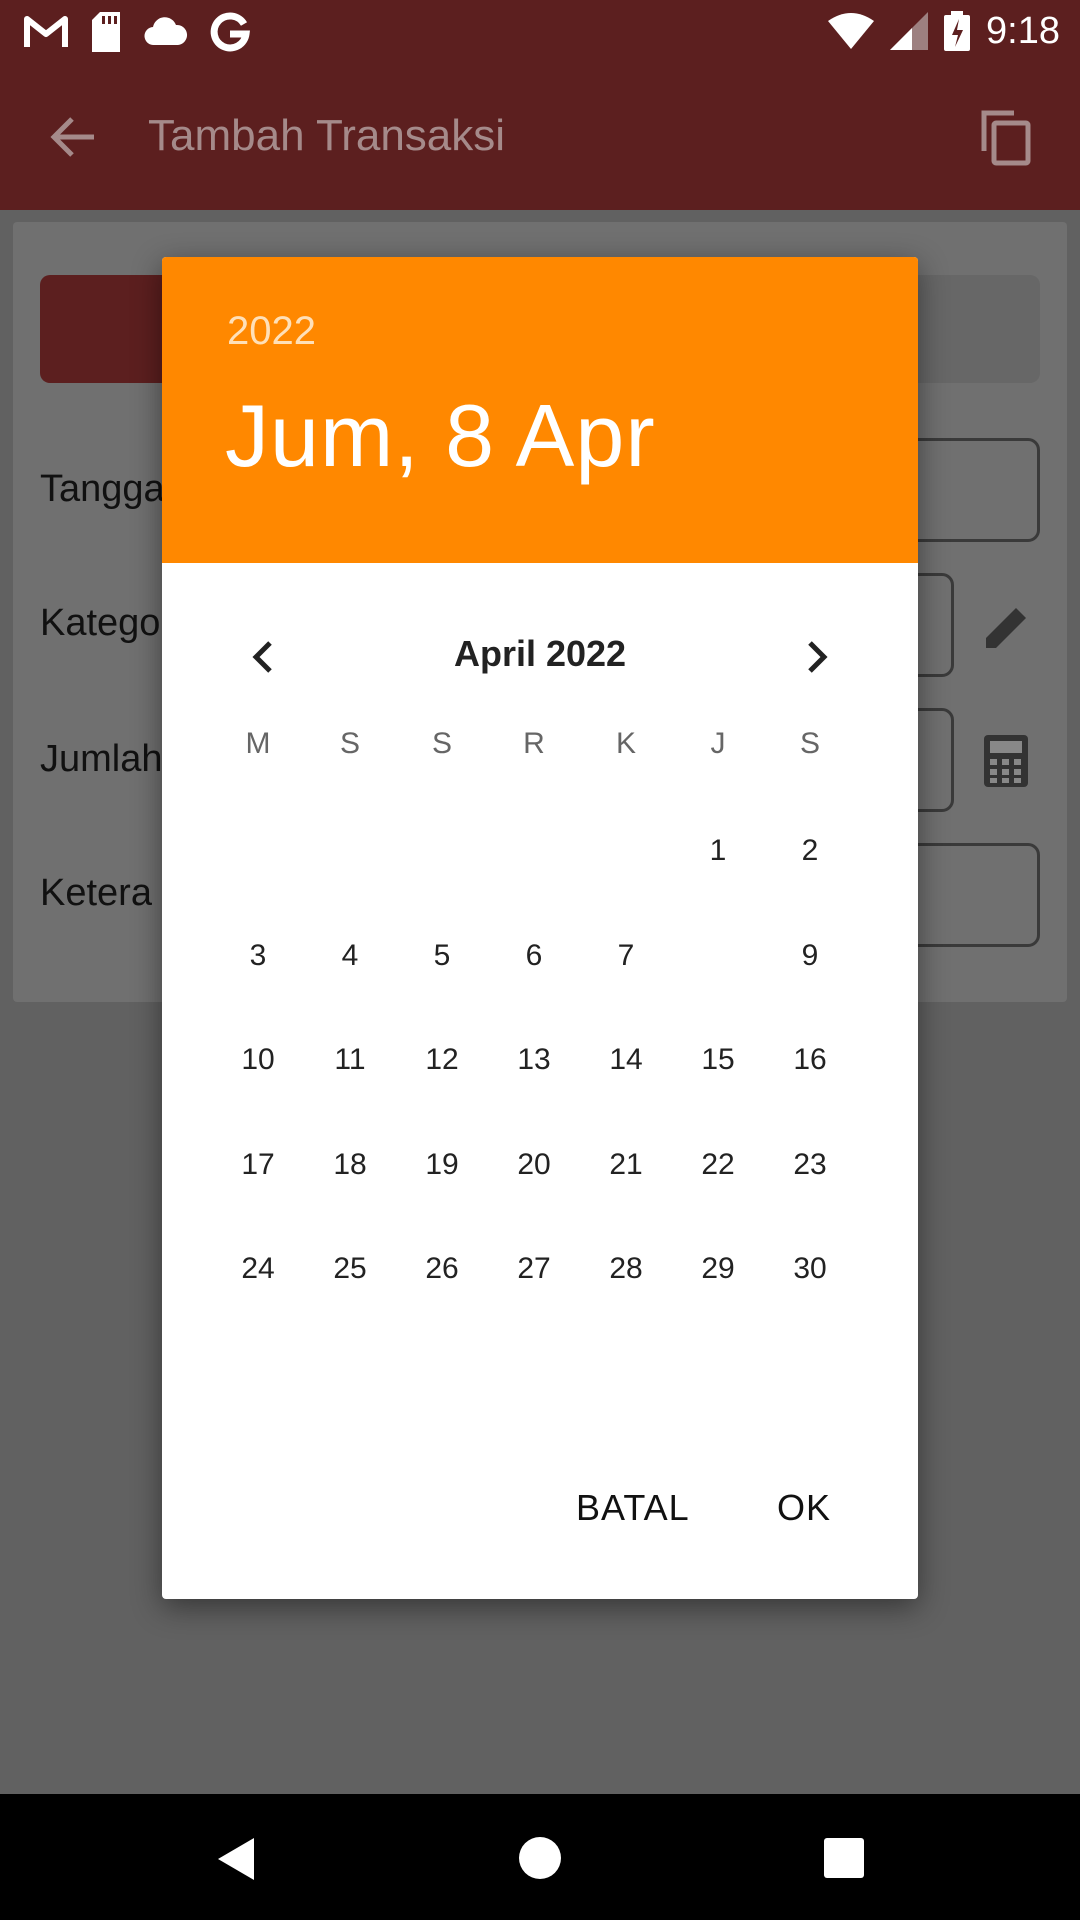  What do you see at coordinates (236, 1859) in the screenshot?
I see `back-triangle-icon` at bounding box center [236, 1859].